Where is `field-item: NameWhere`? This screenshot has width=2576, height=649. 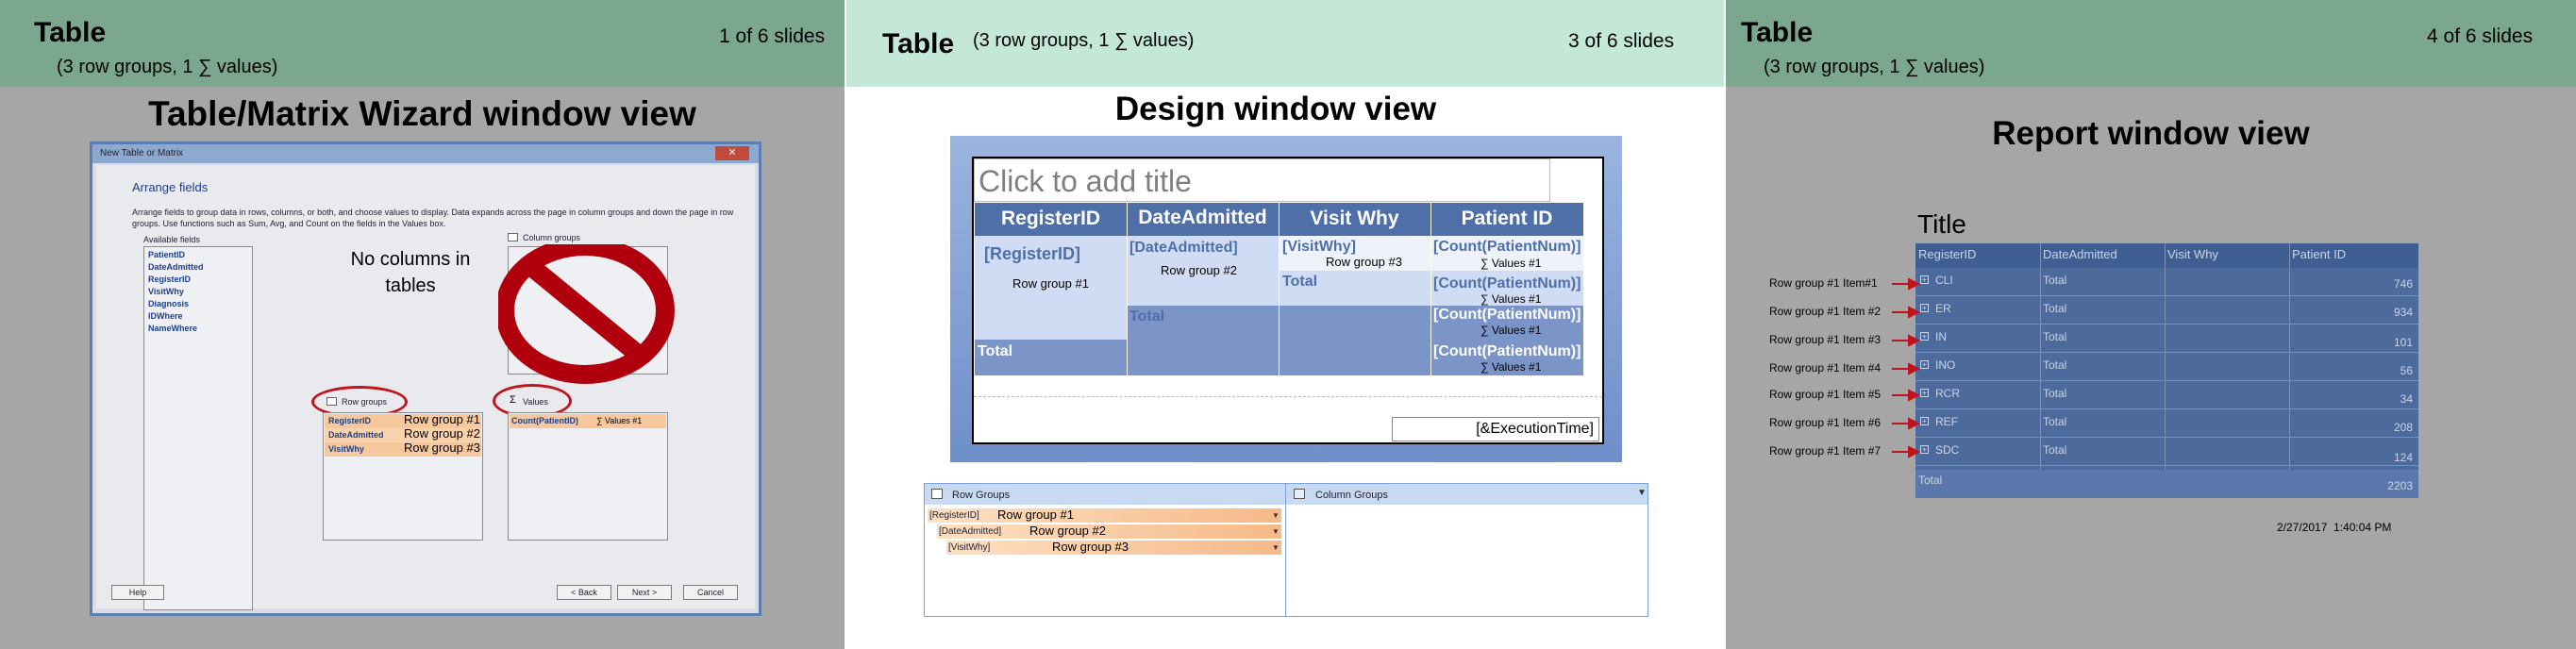 field-item: NameWhere is located at coordinates (198, 329).